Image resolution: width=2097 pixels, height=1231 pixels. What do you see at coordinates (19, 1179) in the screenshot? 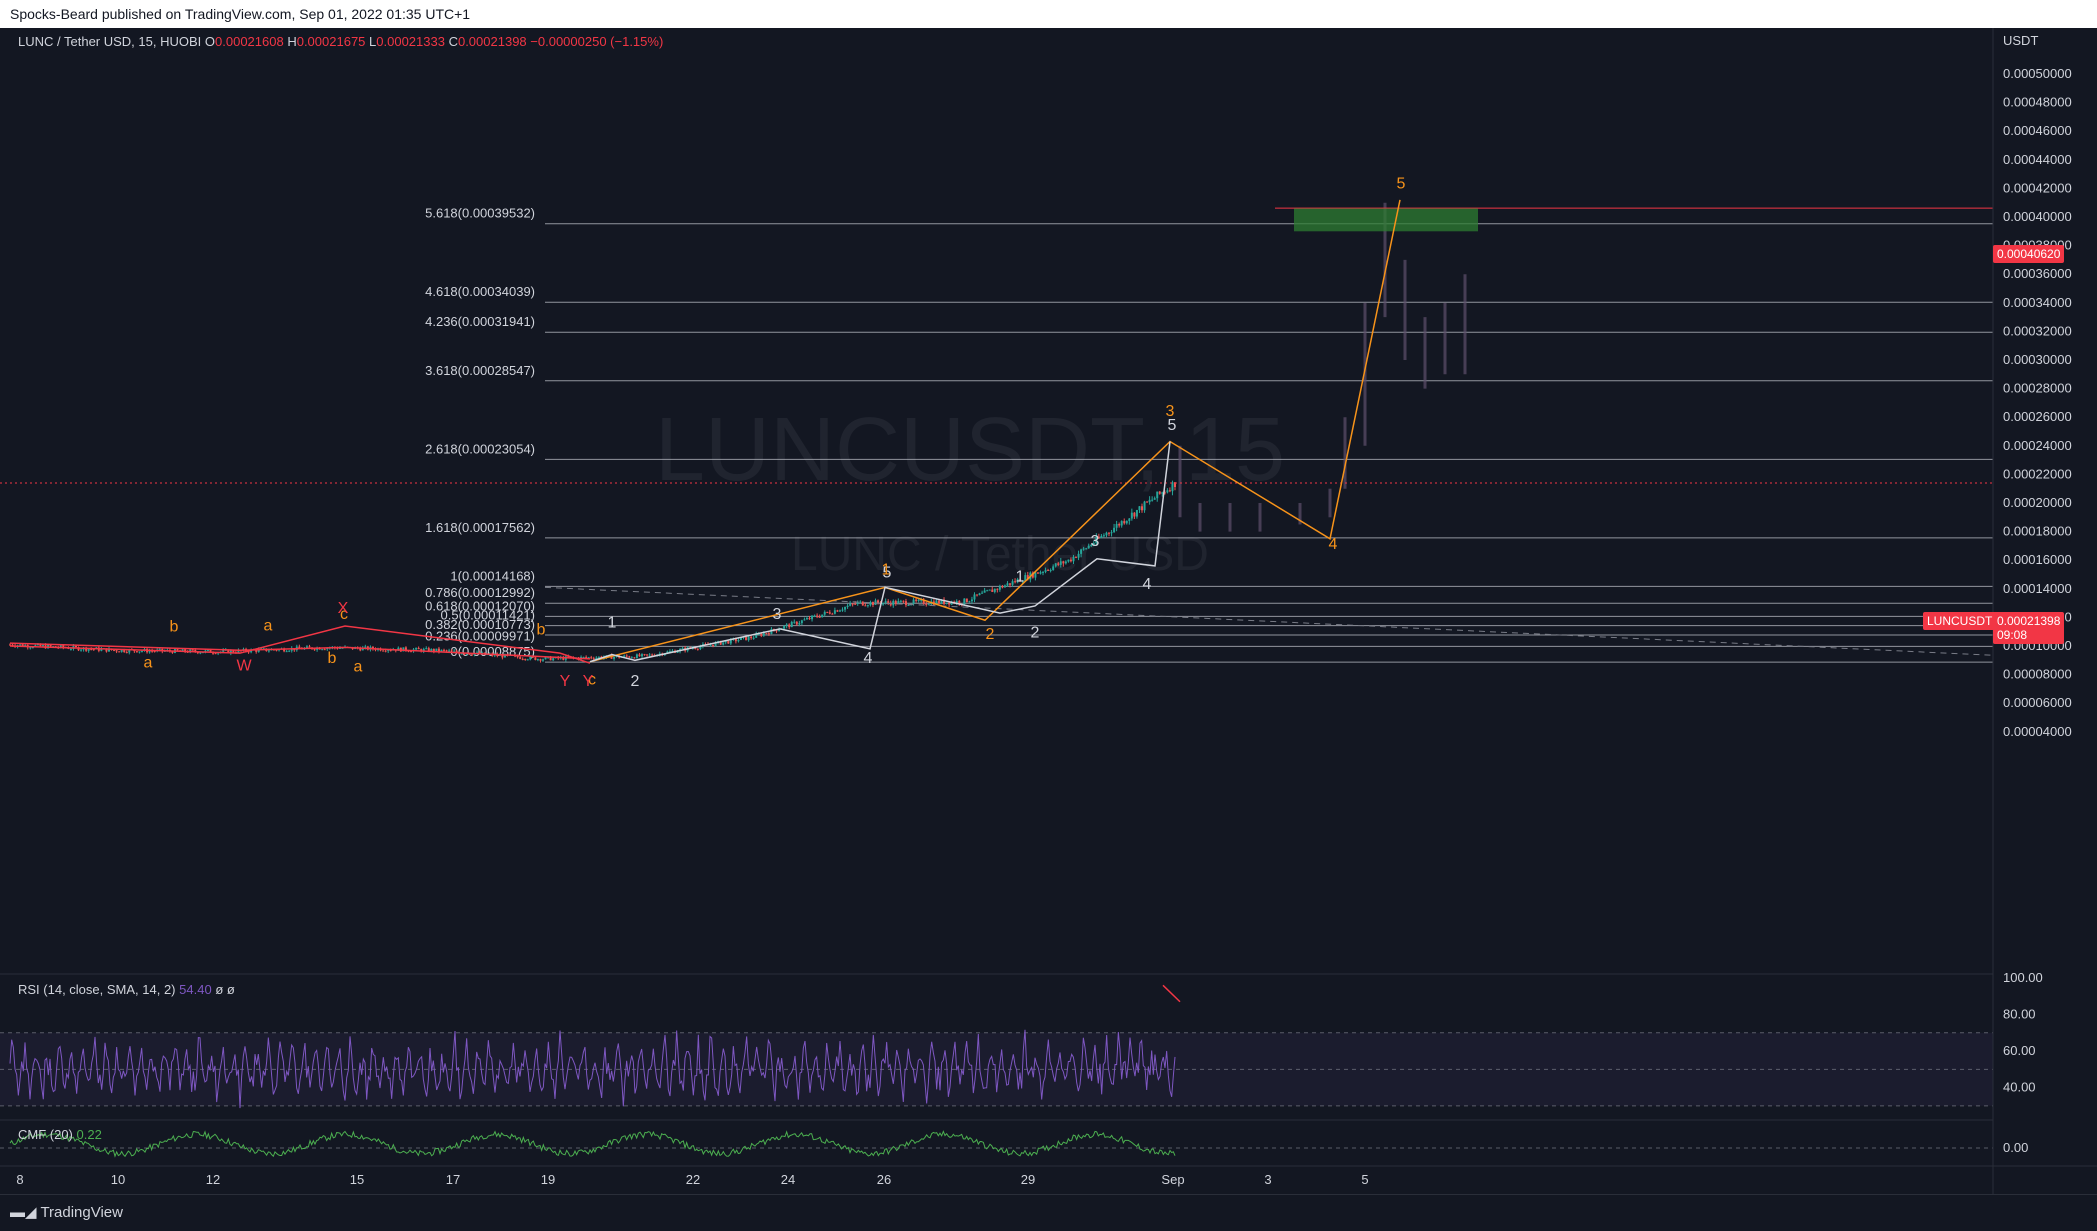
I see `time-tick: 8` at bounding box center [19, 1179].